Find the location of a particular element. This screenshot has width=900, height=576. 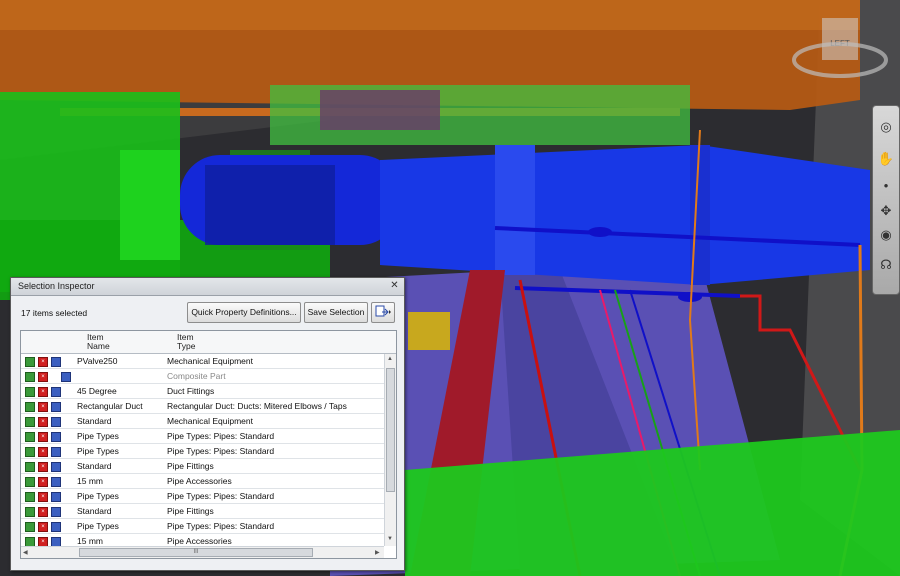

ceiling-top is located at coordinates (430, 15).